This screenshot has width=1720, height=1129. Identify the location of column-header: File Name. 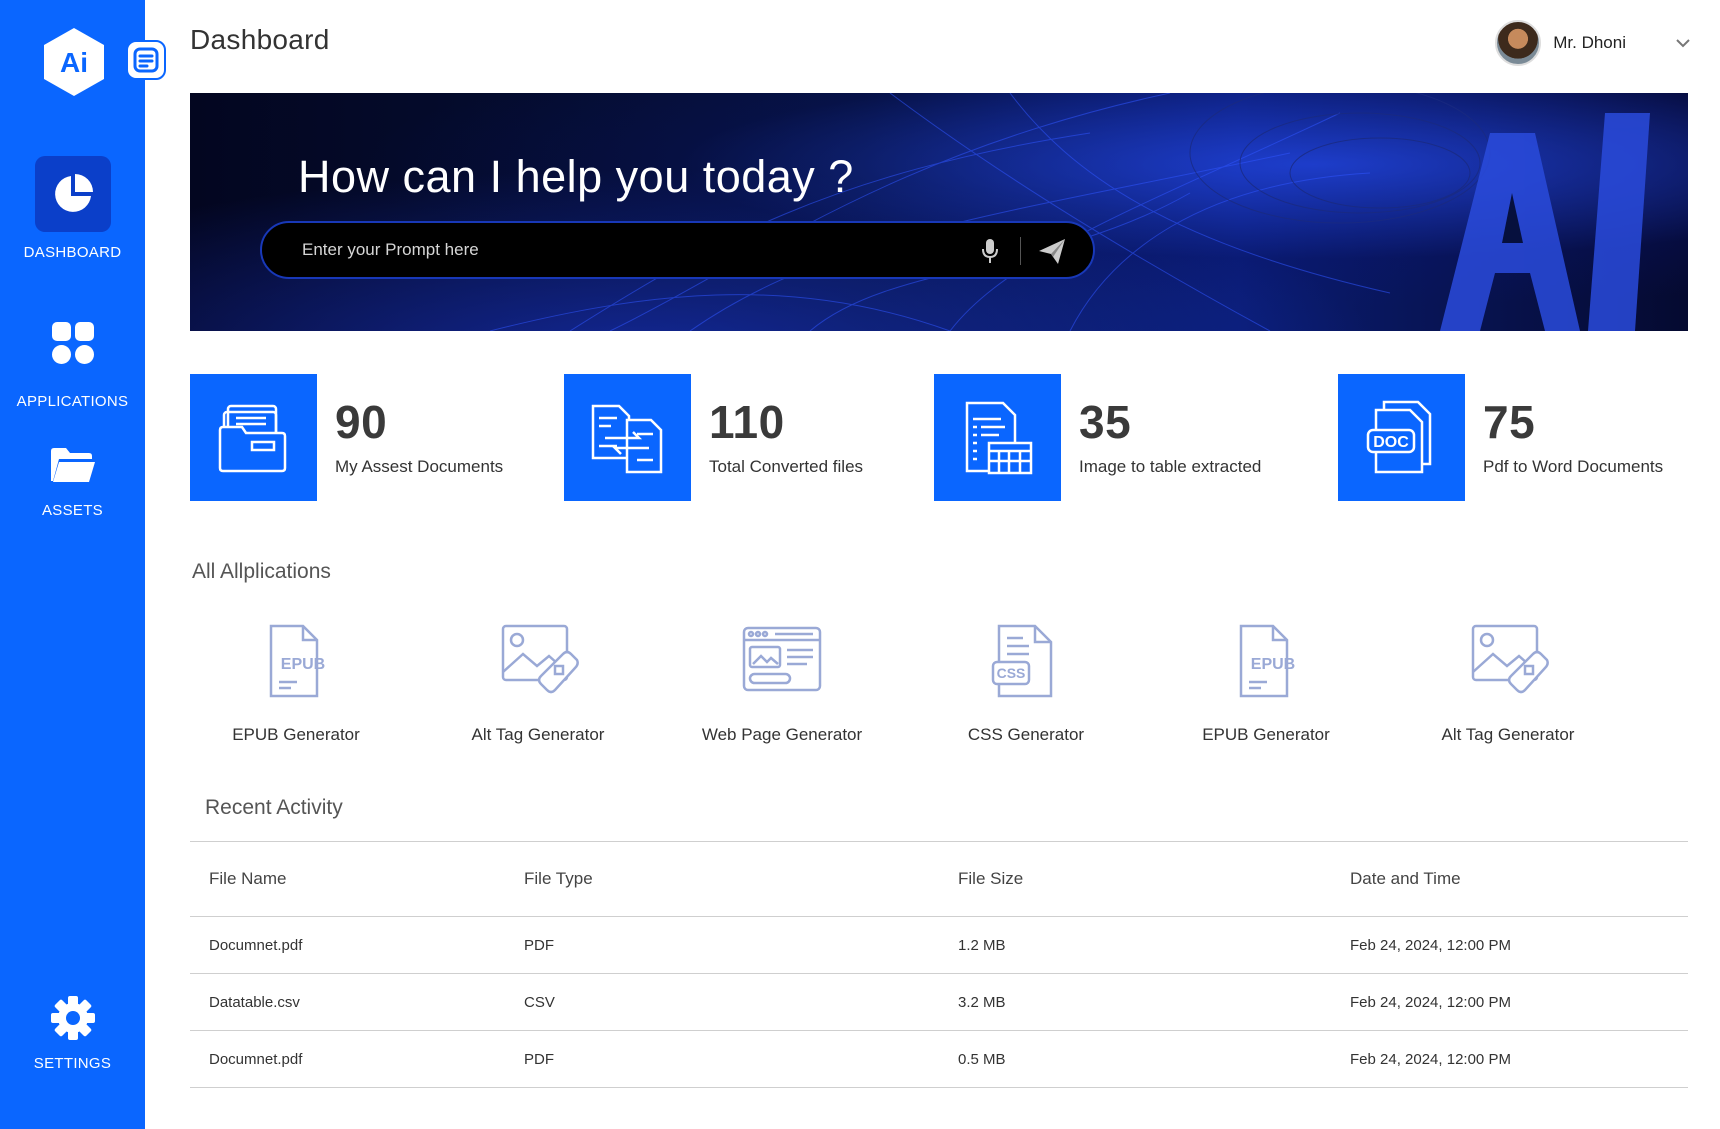
(357, 879).